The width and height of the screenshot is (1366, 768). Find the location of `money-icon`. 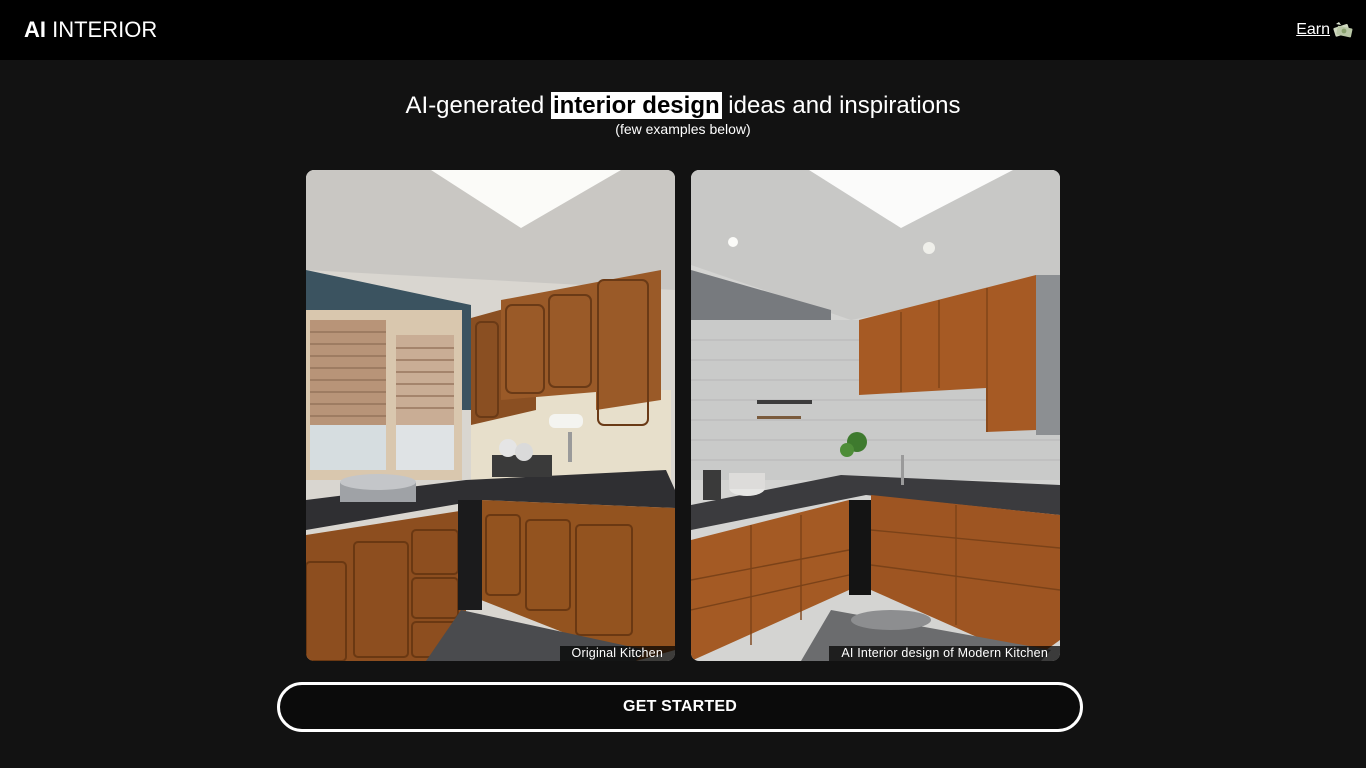

money-icon is located at coordinates (1343, 30).